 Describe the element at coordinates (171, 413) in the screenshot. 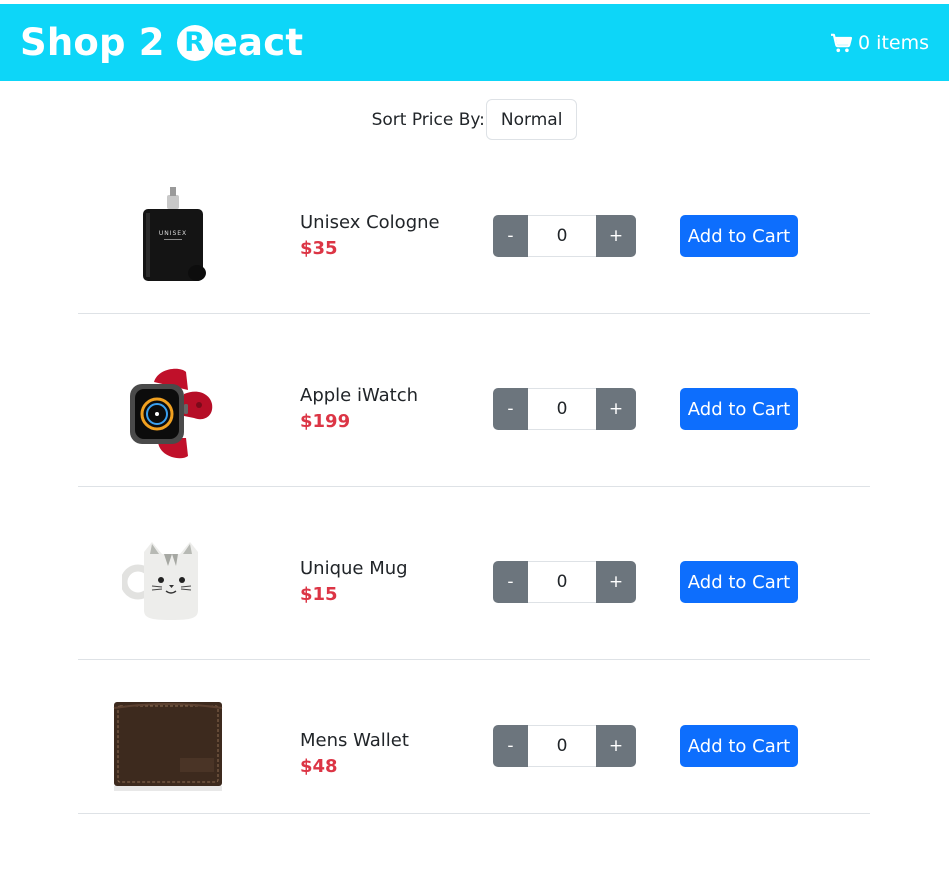

I see `smartwatch-icon` at that location.